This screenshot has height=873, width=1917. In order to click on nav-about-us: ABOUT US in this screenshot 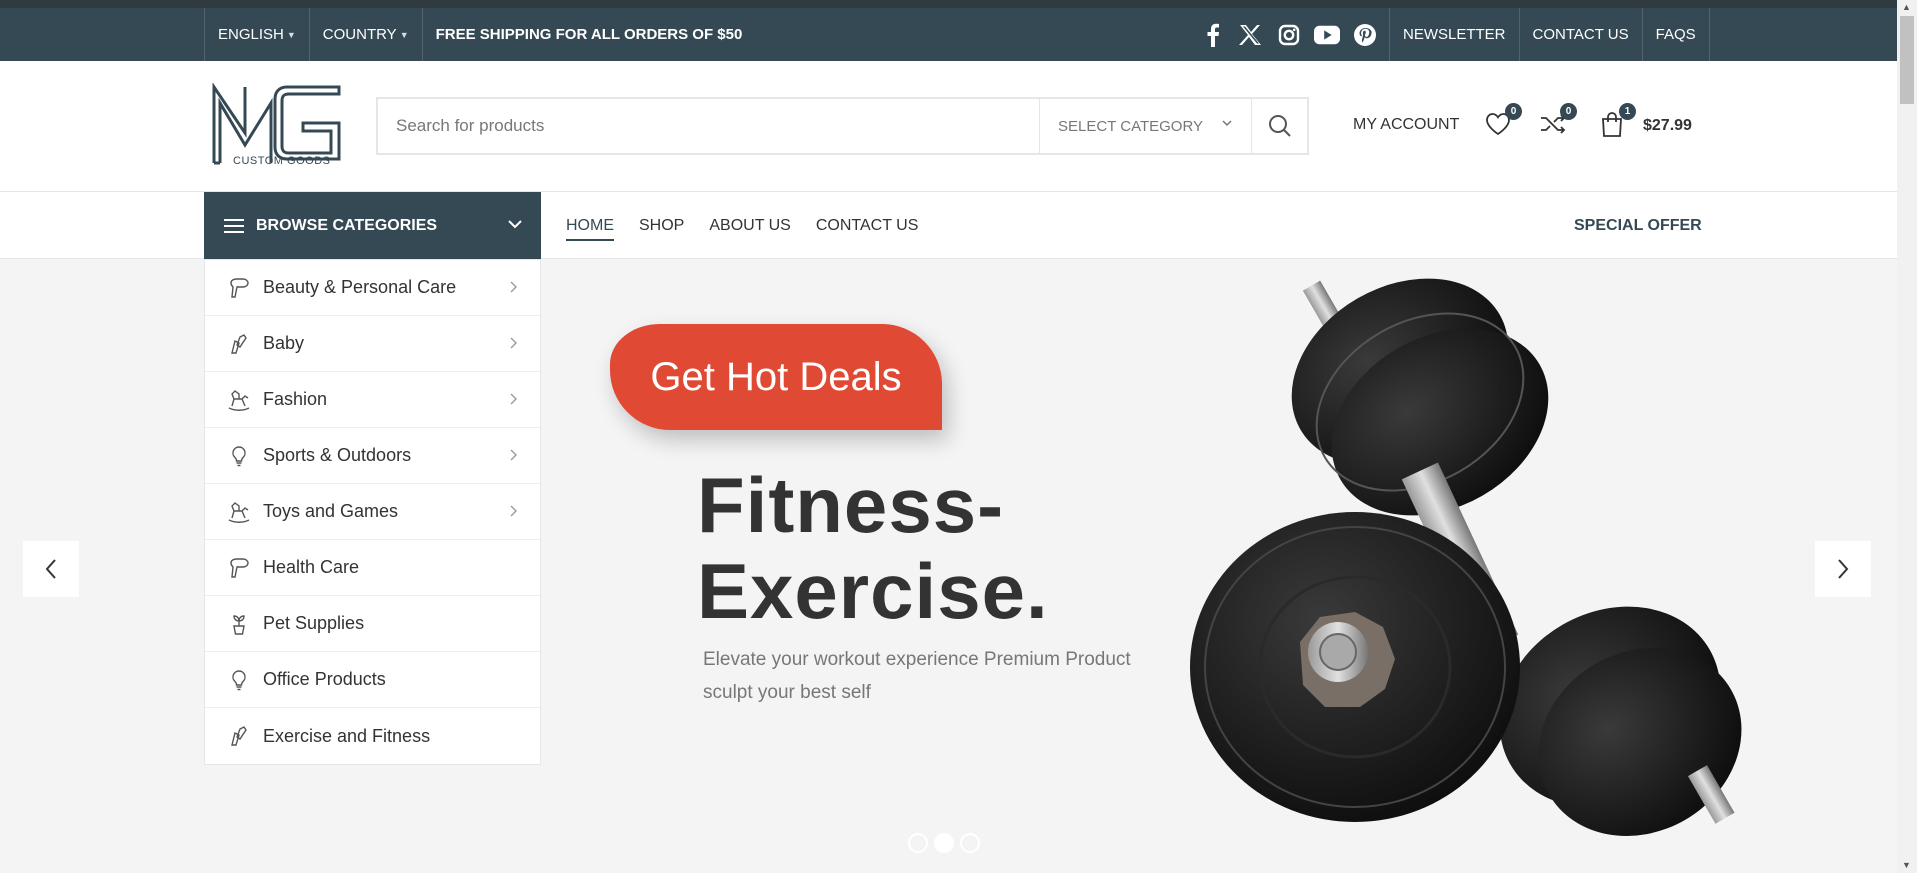, I will do `click(750, 226)`.